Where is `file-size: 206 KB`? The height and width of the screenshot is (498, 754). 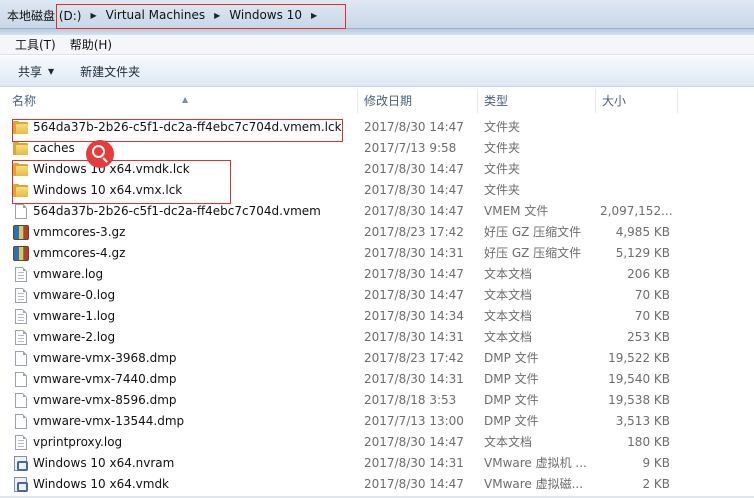
file-size: 206 KB is located at coordinates (648, 274).